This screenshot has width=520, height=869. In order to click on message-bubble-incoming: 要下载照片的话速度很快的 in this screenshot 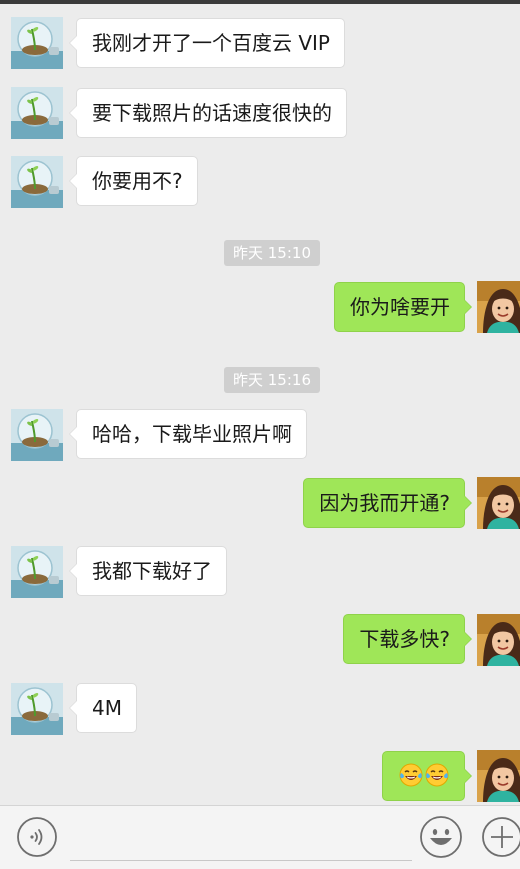, I will do `click(208, 113)`.